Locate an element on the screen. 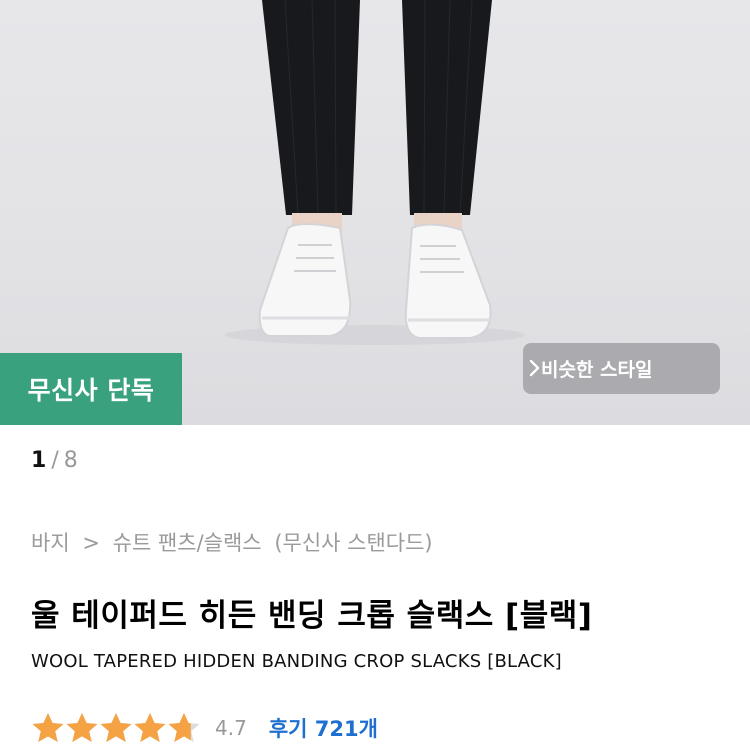  image-counter-current: 1 is located at coordinates (39, 460).